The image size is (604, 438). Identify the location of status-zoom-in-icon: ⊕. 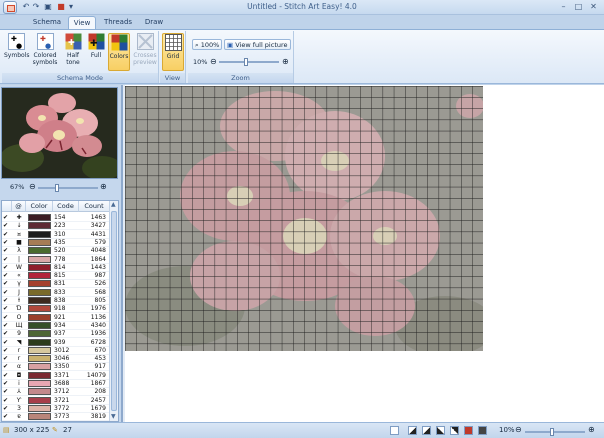
(591, 429).